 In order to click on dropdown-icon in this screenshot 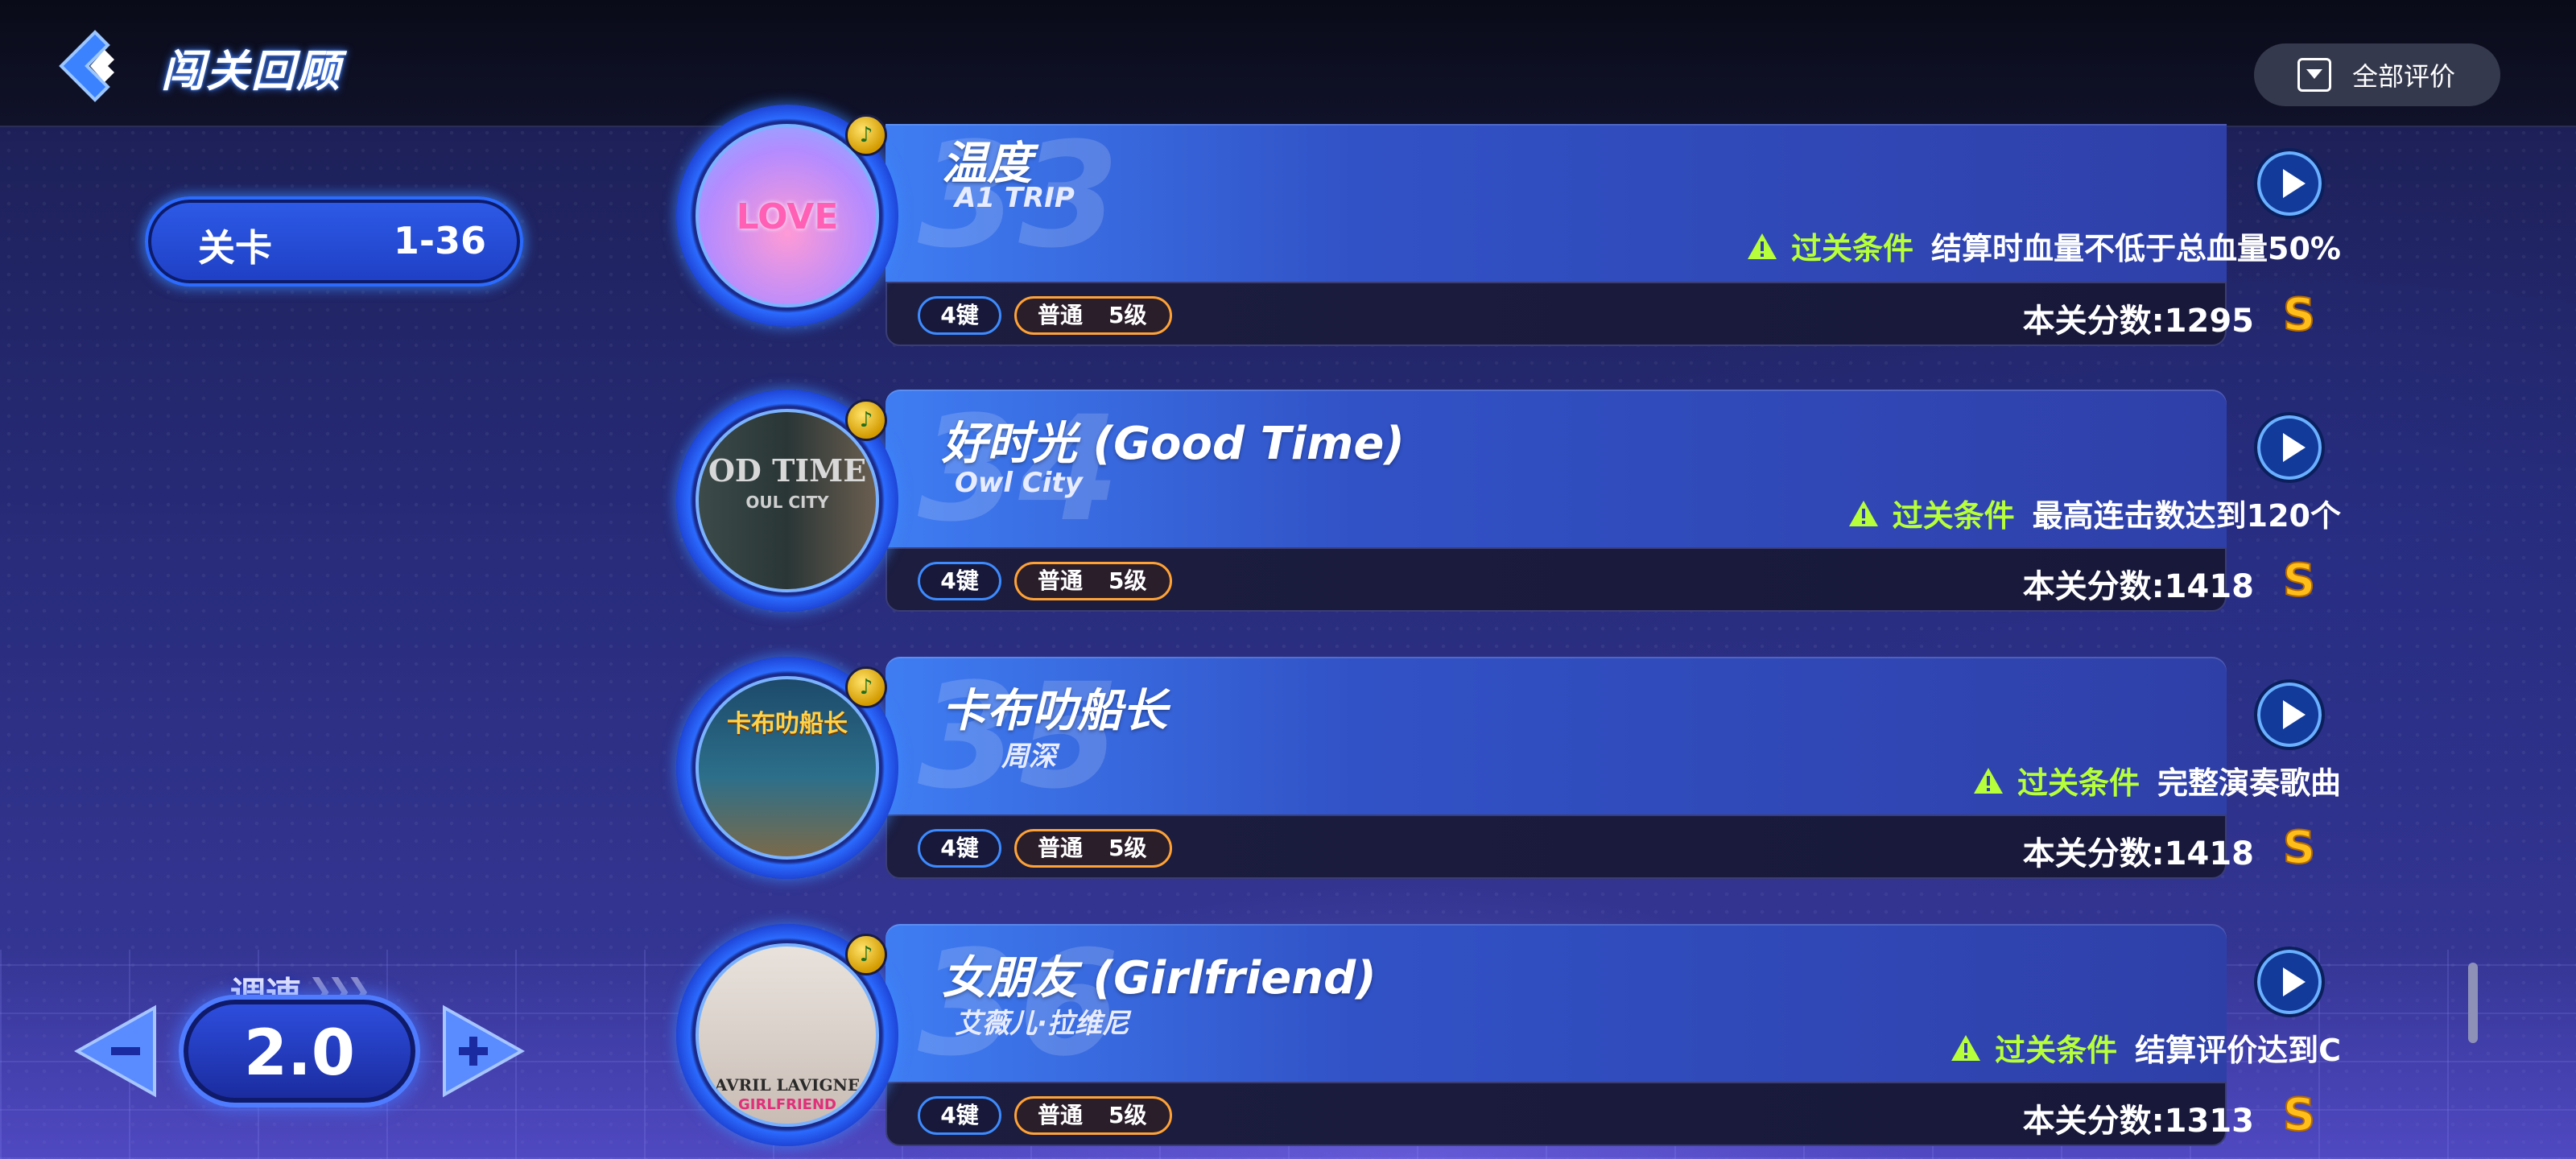, I will do `click(2314, 75)`.